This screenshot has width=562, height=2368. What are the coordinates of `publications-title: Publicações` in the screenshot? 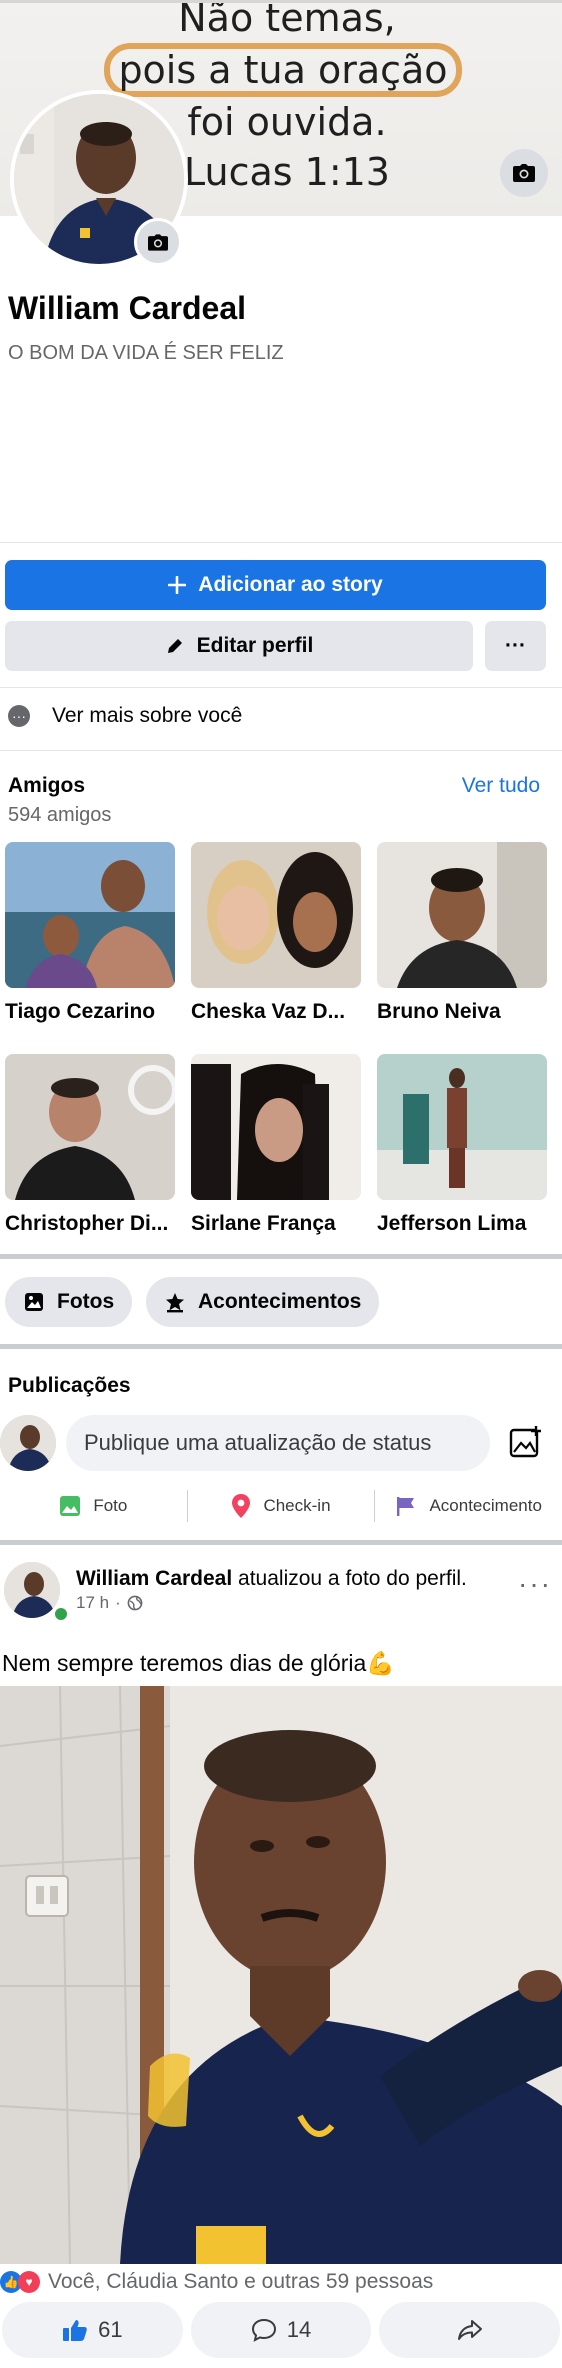 It's located at (69, 1385).